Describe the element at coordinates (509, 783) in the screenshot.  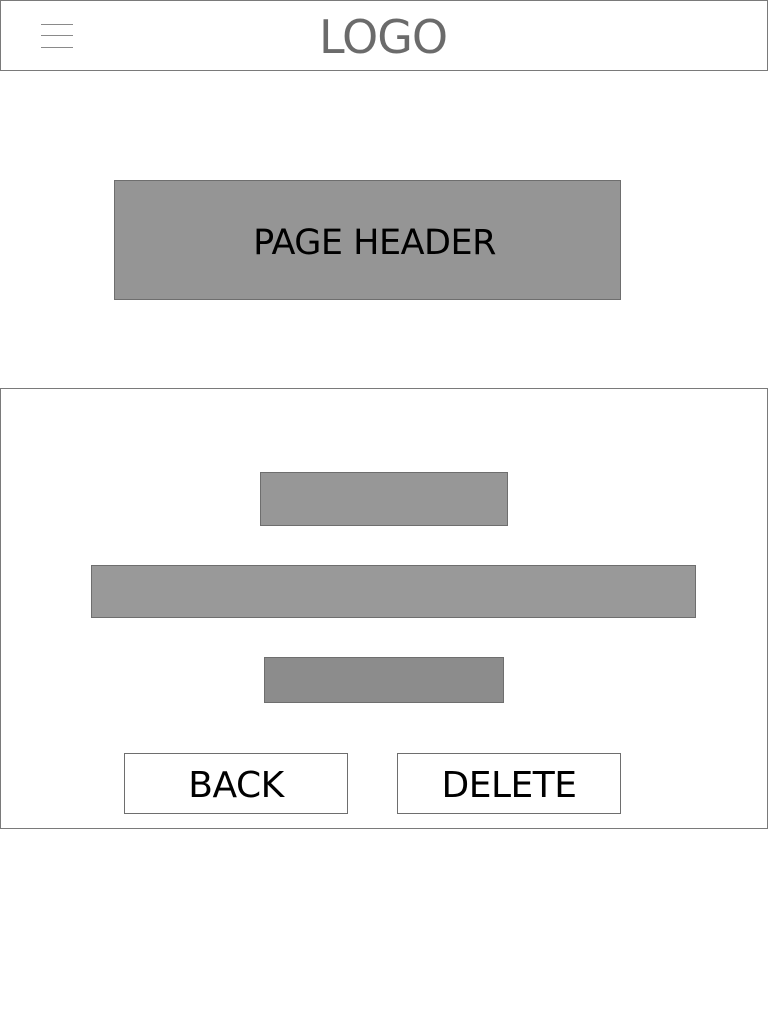
I see `delete-button: DELETE` at that location.